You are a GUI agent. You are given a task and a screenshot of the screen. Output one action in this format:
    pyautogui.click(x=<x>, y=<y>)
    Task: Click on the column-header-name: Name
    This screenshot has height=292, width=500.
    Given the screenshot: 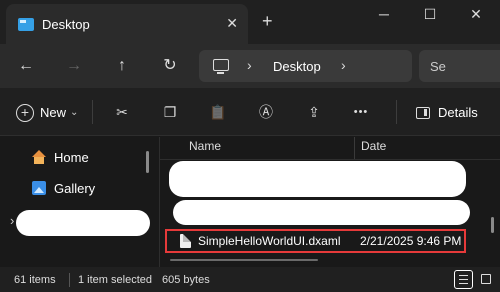 What is the action you would take?
    pyautogui.click(x=205, y=146)
    